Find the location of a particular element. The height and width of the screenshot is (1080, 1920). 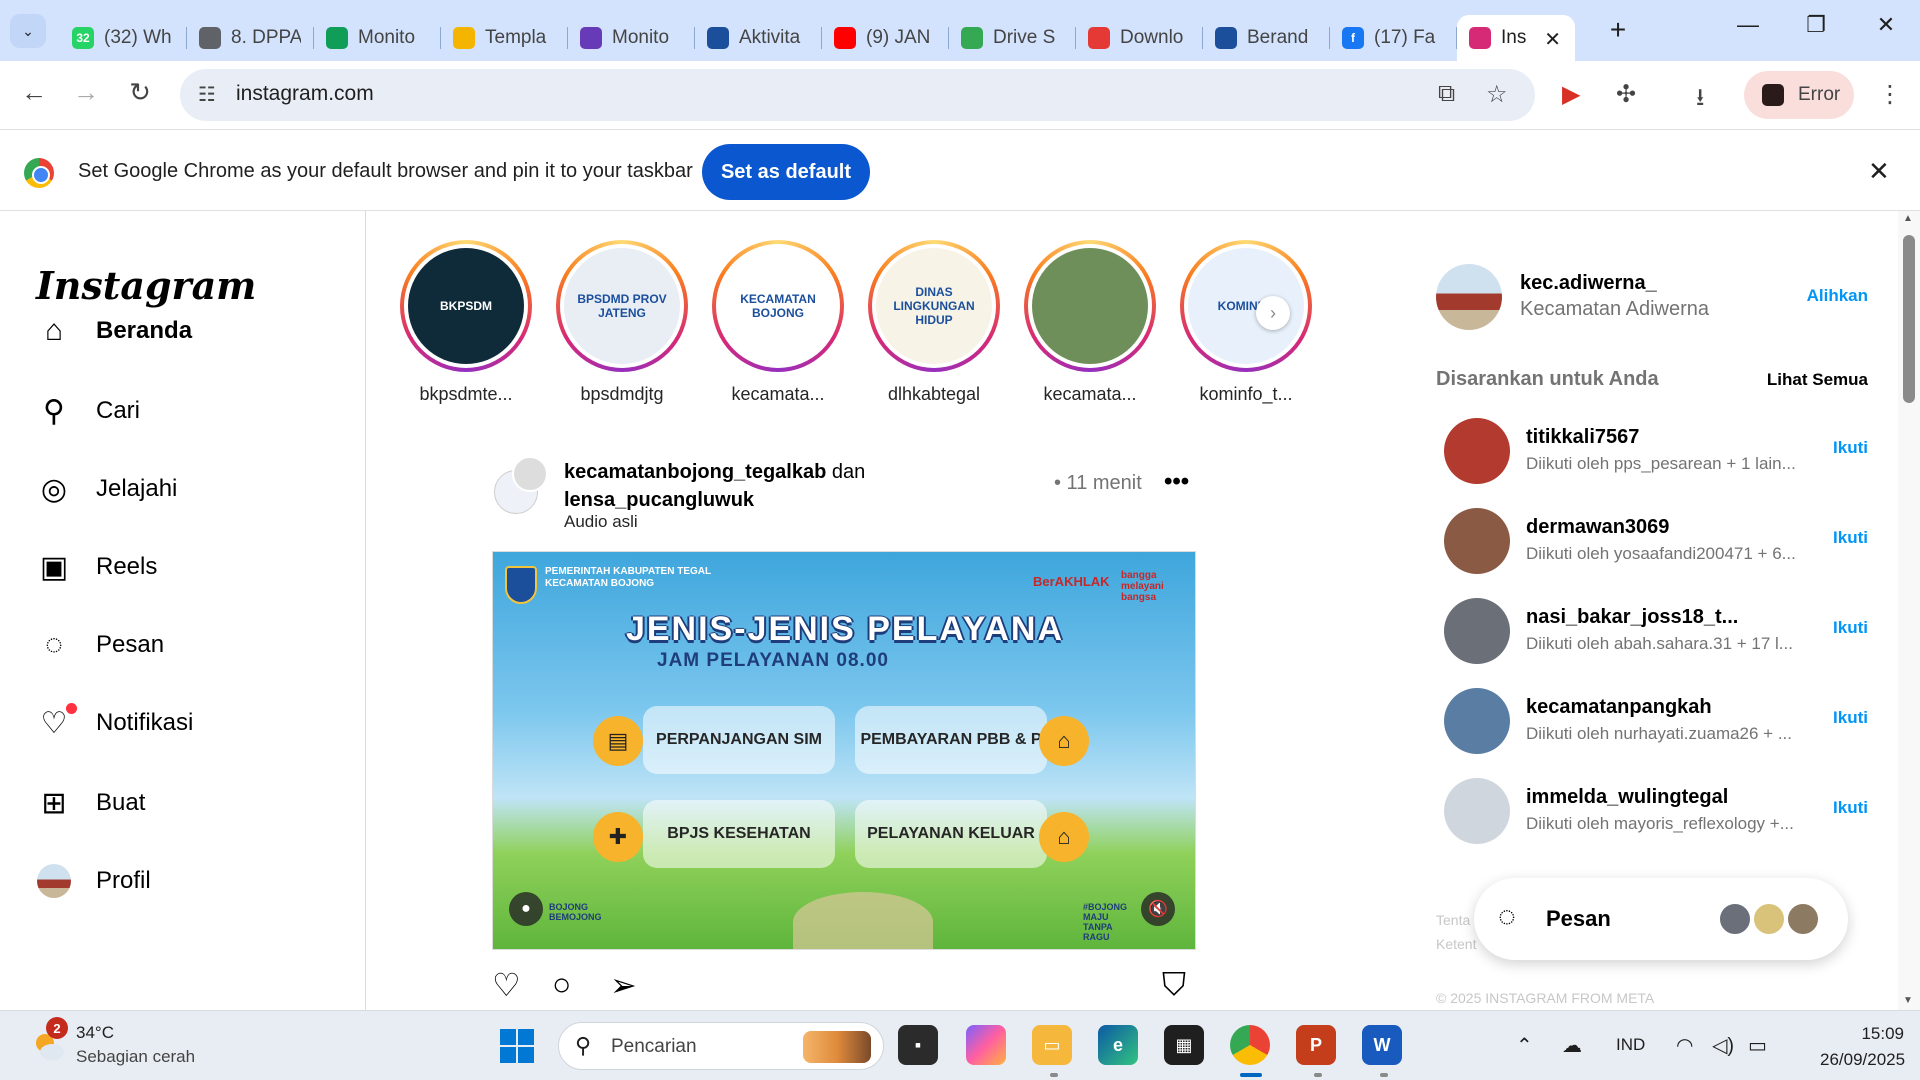

nav-item-notifikasi: ♡ Notifikasi is located at coordinates (114, 723).